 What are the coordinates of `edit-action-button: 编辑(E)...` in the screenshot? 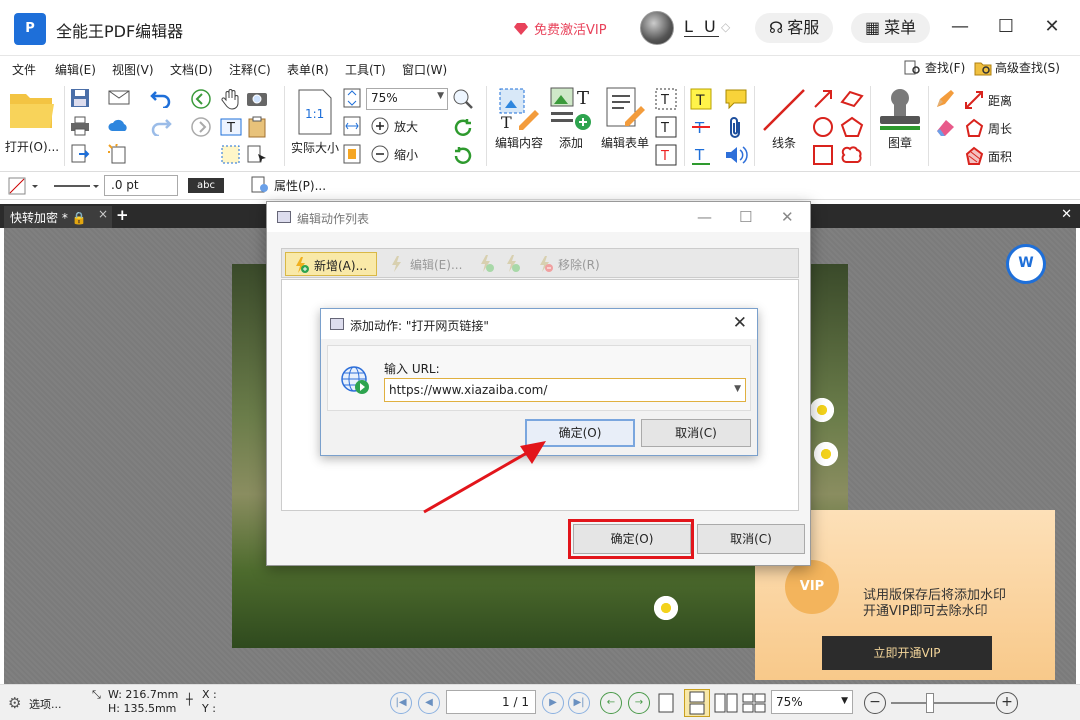 It's located at (425, 264).